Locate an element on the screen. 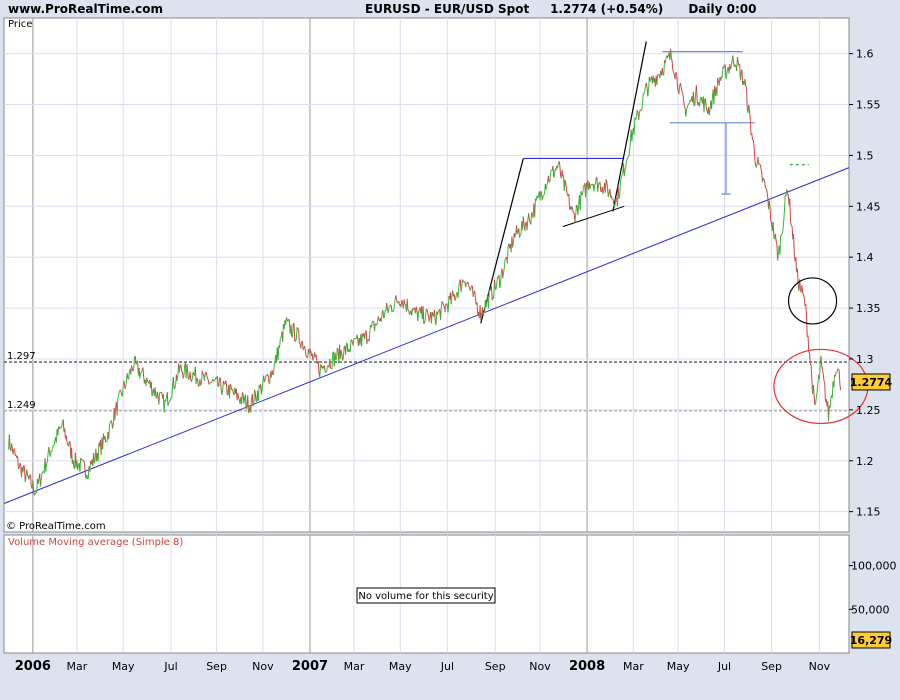 This screenshot has width=900, height=700. y-tick-label: 1.55 is located at coordinates (868, 105).